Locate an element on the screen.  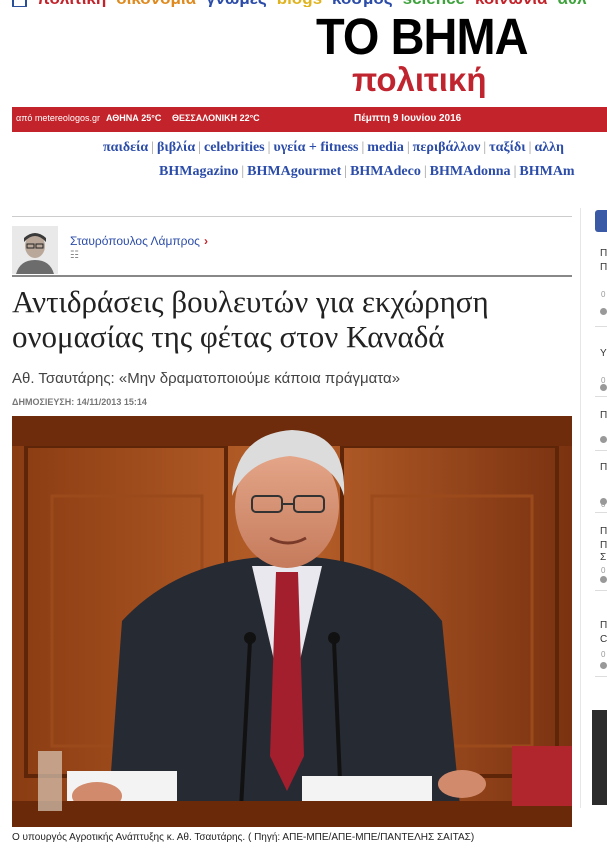
chevron-right-icon: › is located at coordinates (205, 241).